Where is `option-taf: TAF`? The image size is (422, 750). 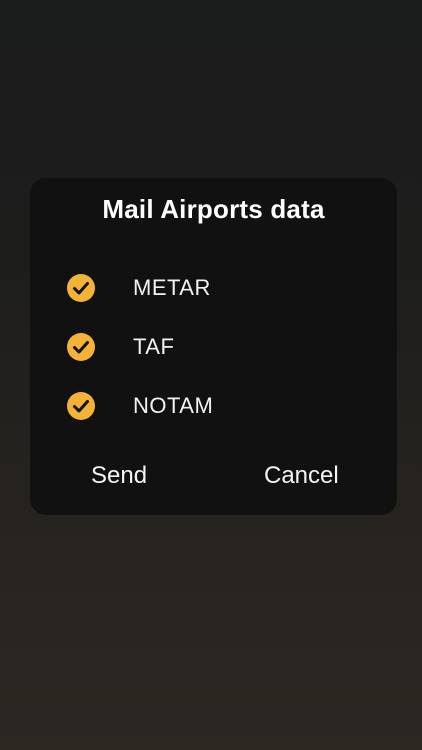
option-taf: TAF is located at coordinates (213, 347).